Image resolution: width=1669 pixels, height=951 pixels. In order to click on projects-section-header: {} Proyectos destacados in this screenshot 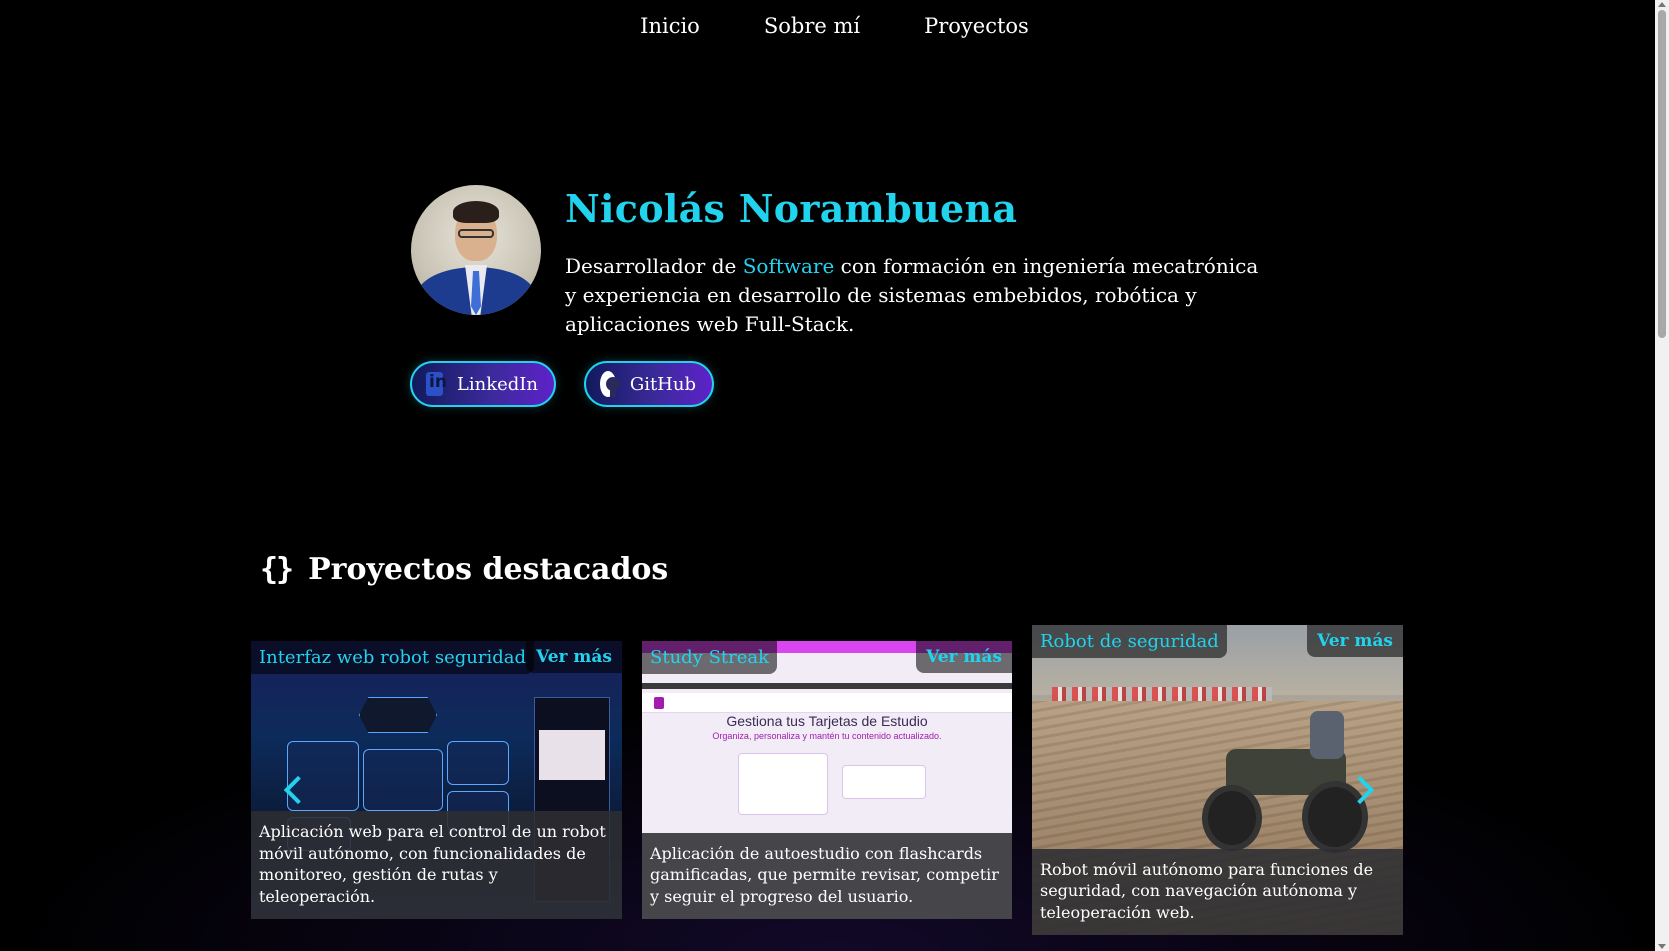, I will do `click(464, 569)`.